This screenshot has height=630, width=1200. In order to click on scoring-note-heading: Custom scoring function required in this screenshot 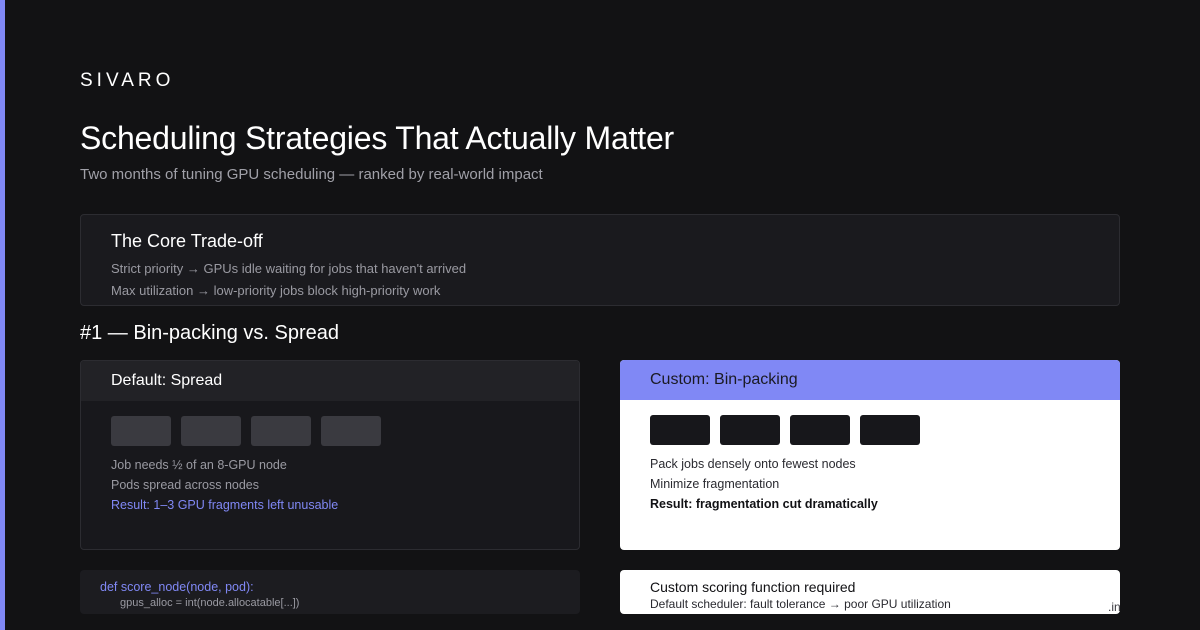, I will do `click(753, 587)`.